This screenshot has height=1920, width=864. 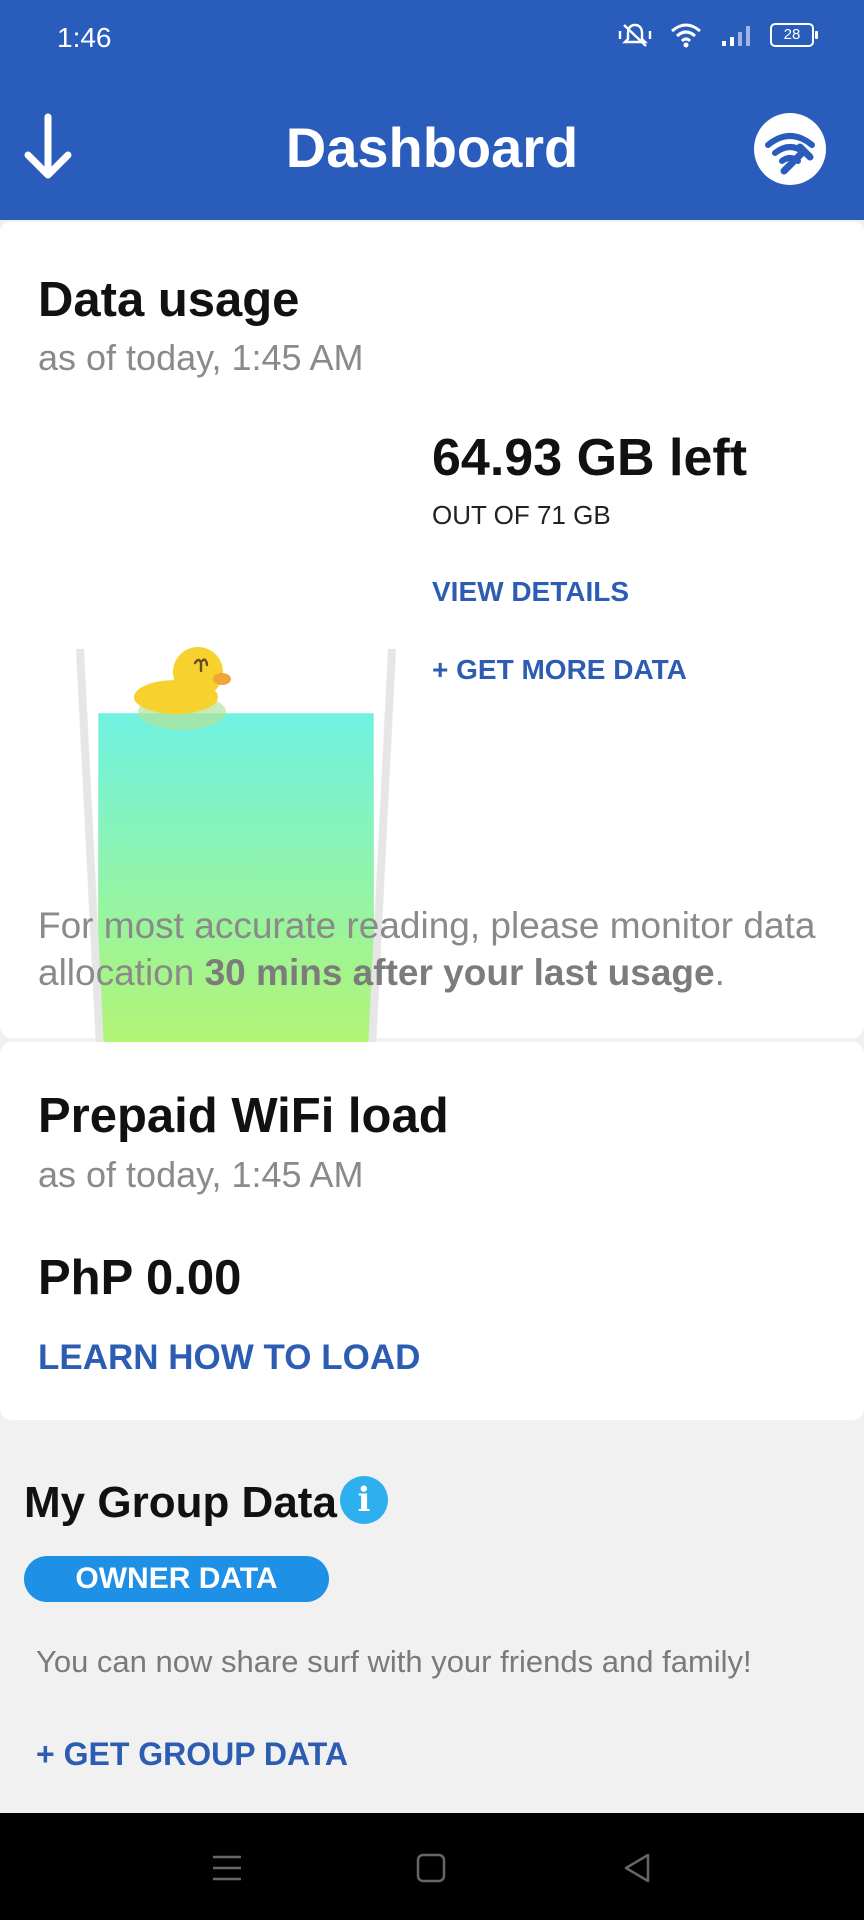 What do you see at coordinates (790, 154) in the screenshot?
I see `wifi-wrench-icon` at bounding box center [790, 154].